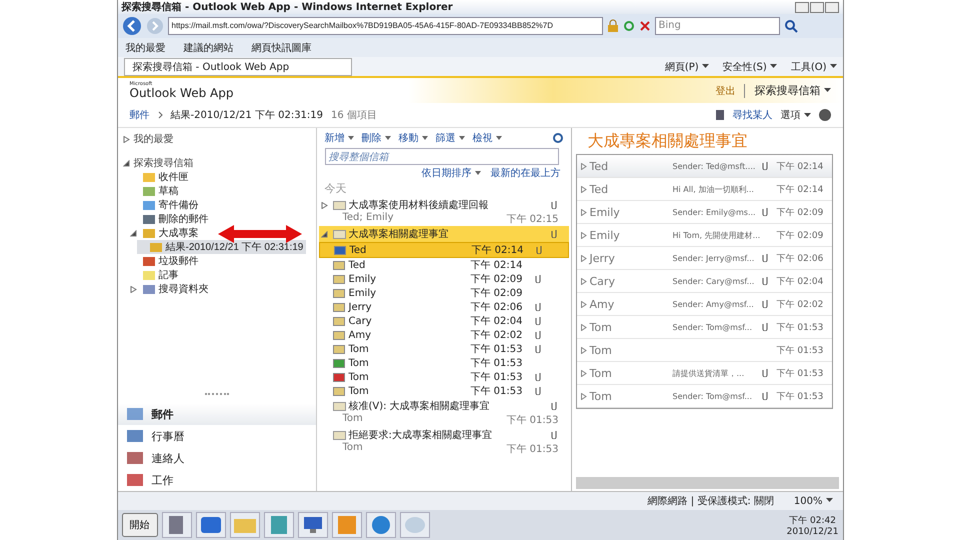 Image resolution: width=960 pixels, height=540 pixels. What do you see at coordinates (171, 219) in the screenshot?
I see `folder-item: 刪除的郵件` at bounding box center [171, 219].